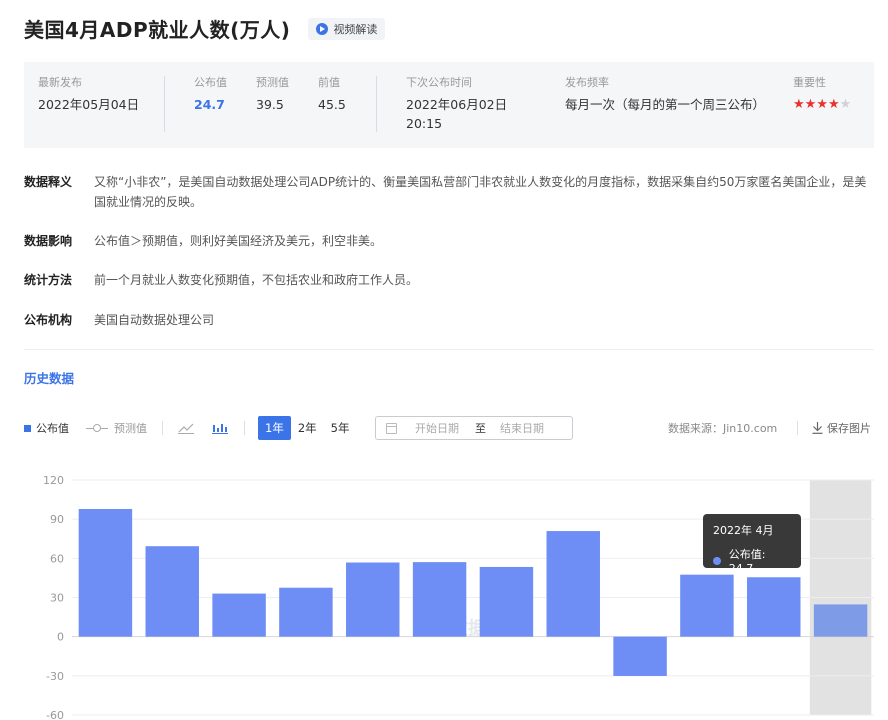 Image resolution: width=888 pixels, height=720 pixels. I want to click on legend-square-icon, so click(27, 428).